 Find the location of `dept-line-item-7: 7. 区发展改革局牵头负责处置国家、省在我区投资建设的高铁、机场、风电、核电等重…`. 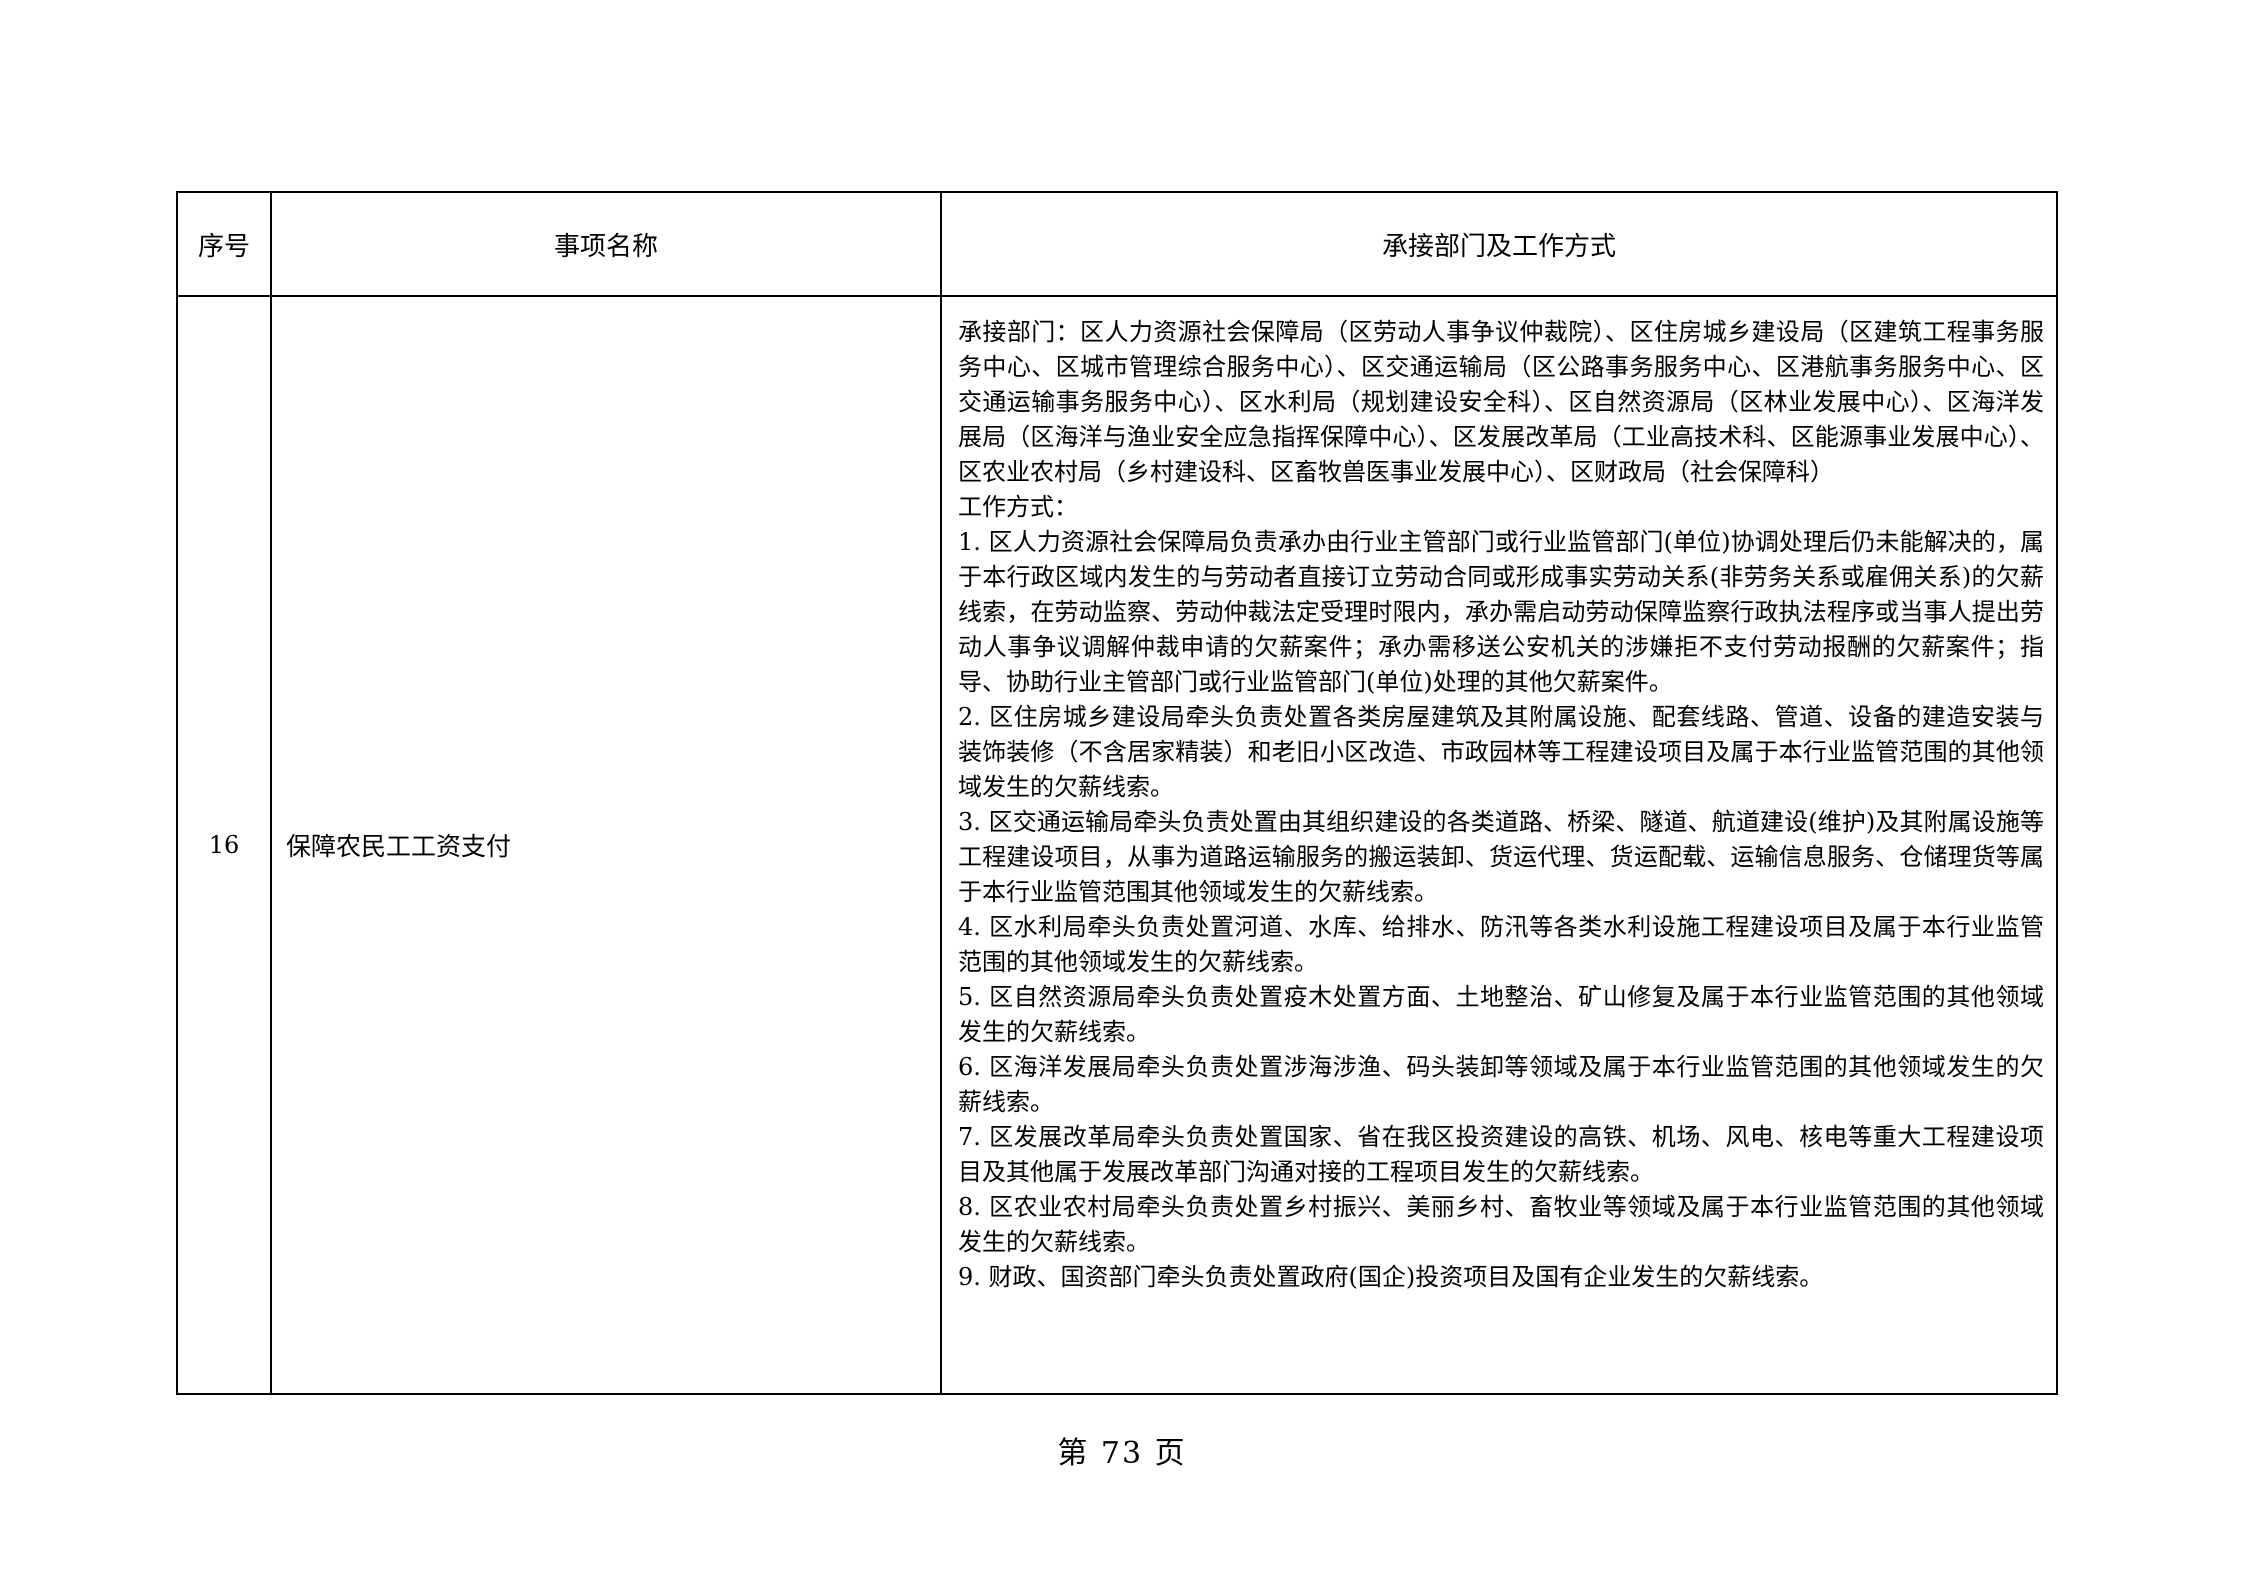

dept-line-item-7: 7. 区发展改革局牵头负责处置国家、省在我区投资建设的高铁、机场、风电、核电等重… is located at coordinates (1501, 1154).